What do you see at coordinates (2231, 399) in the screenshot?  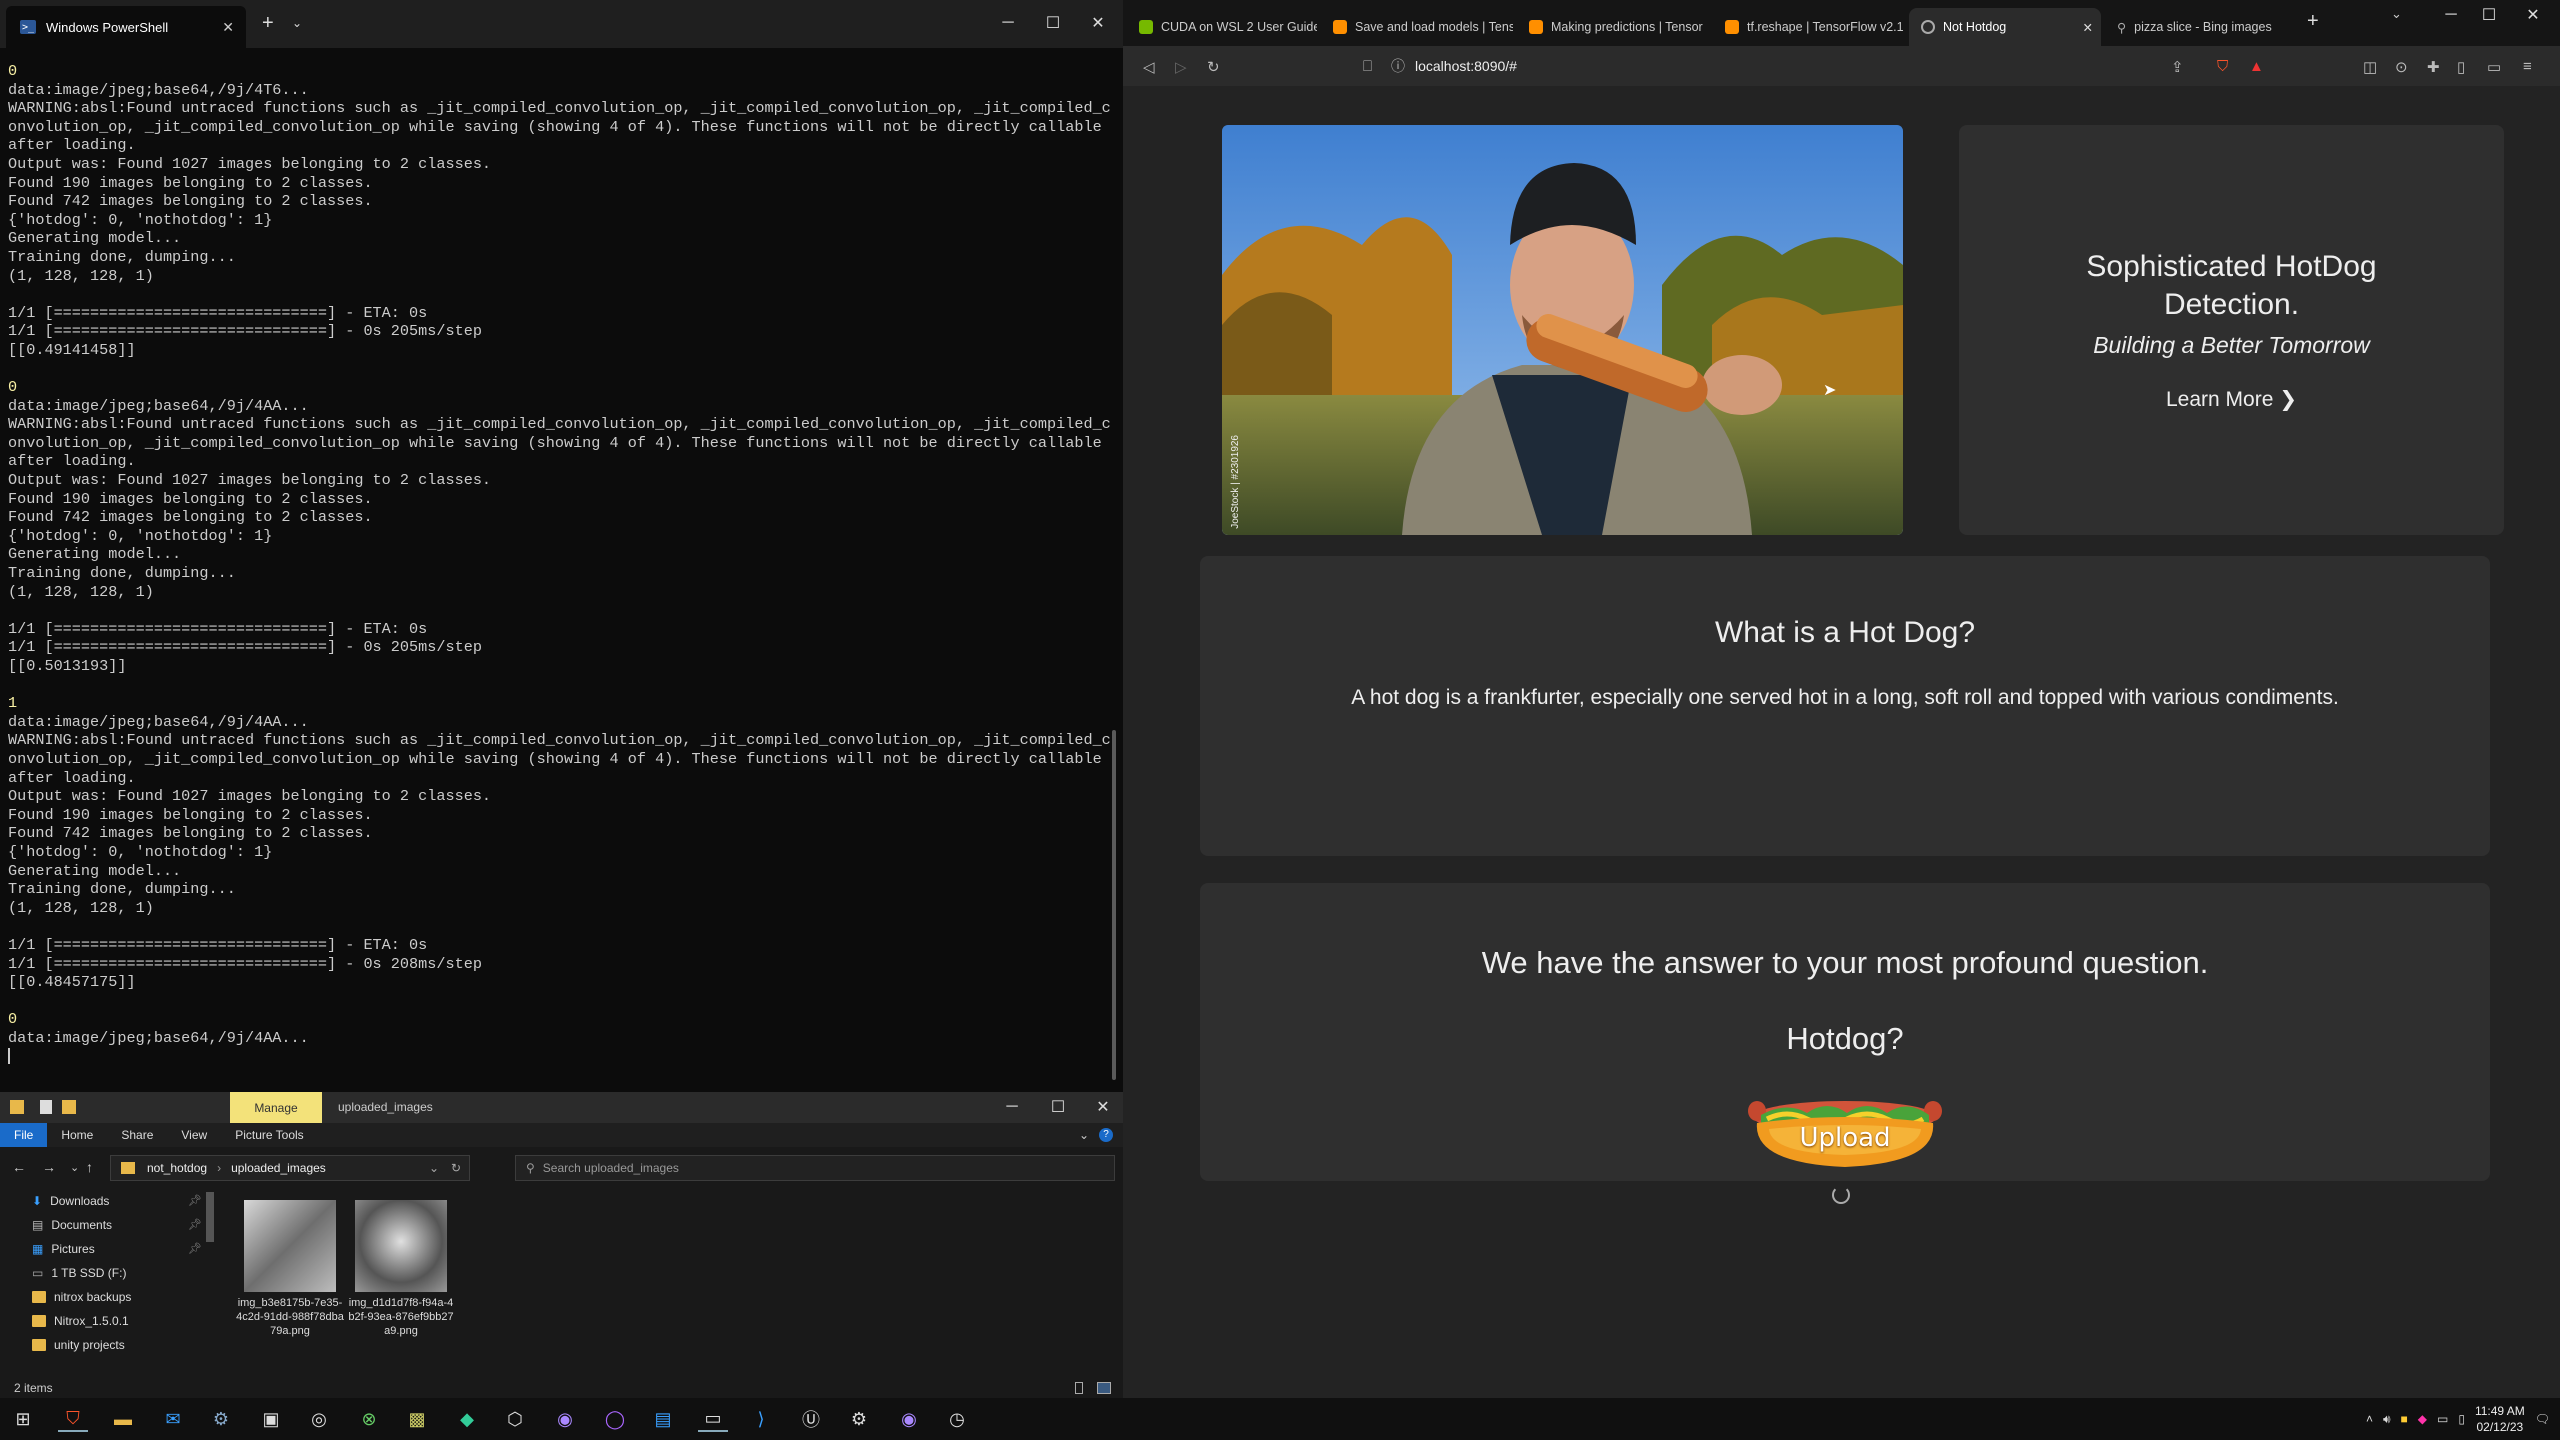 I see `learn-more-link: Learn More ❯` at bounding box center [2231, 399].